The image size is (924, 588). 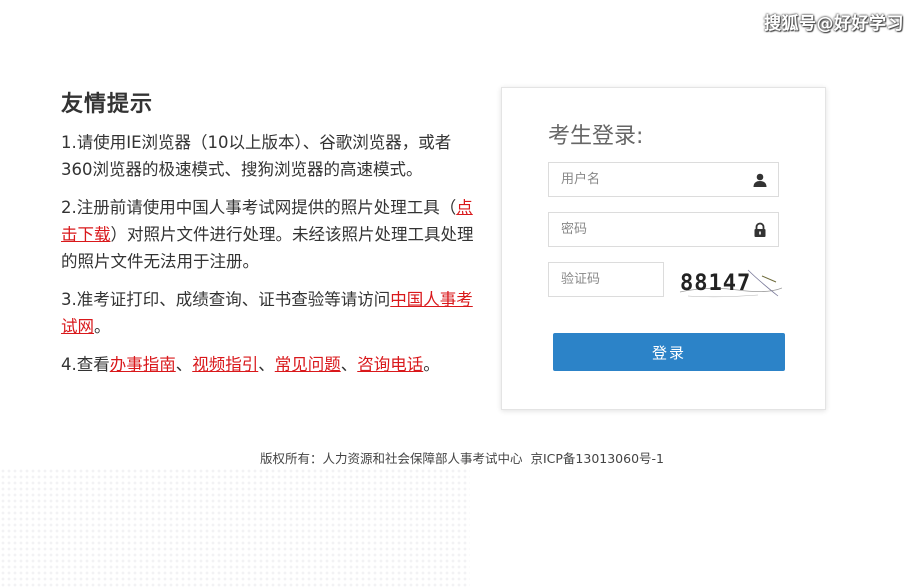 I want to click on password-input, so click(x=663, y=229).